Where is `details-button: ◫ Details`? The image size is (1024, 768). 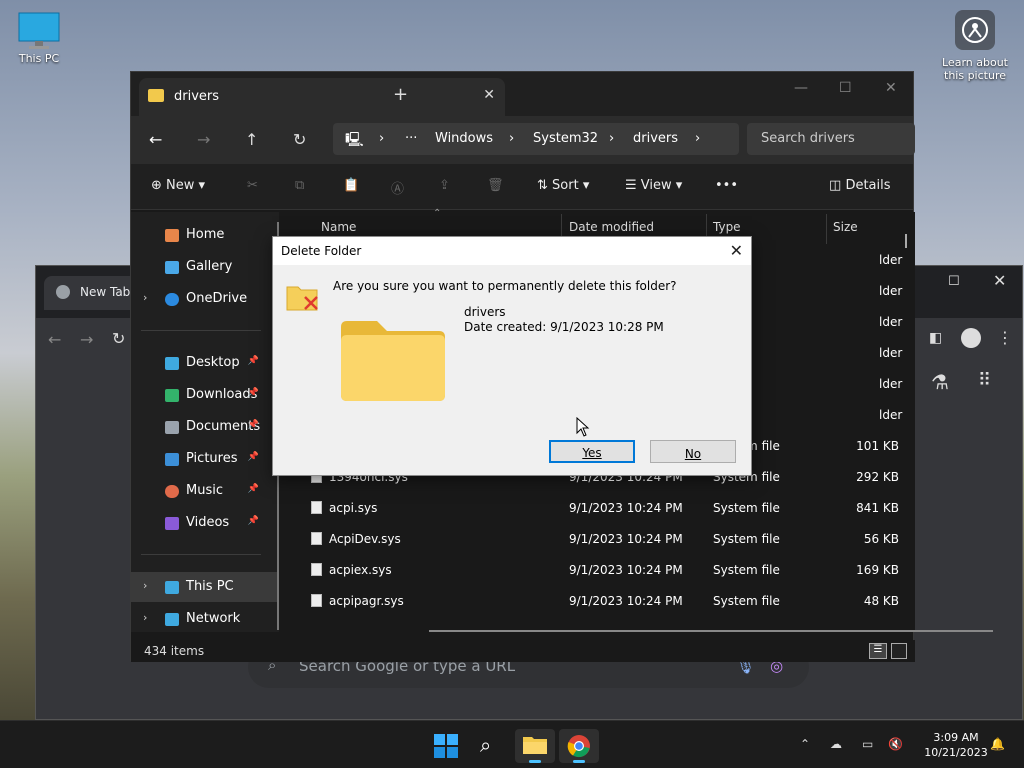
details-button: ◫ Details is located at coordinates (860, 185).